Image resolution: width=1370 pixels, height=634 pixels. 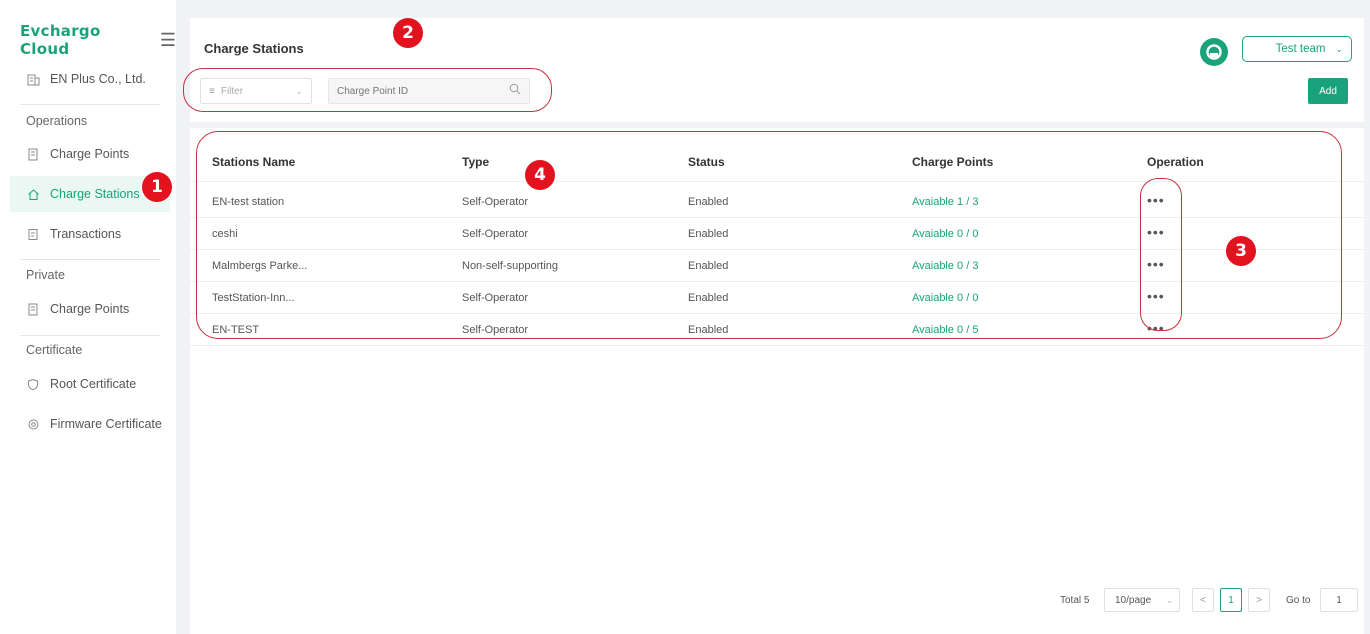 What do you see at coordinates (540, 175) in the screenshot?
I see `annotation-badge-4: 4` at bounding box center [540, 175].